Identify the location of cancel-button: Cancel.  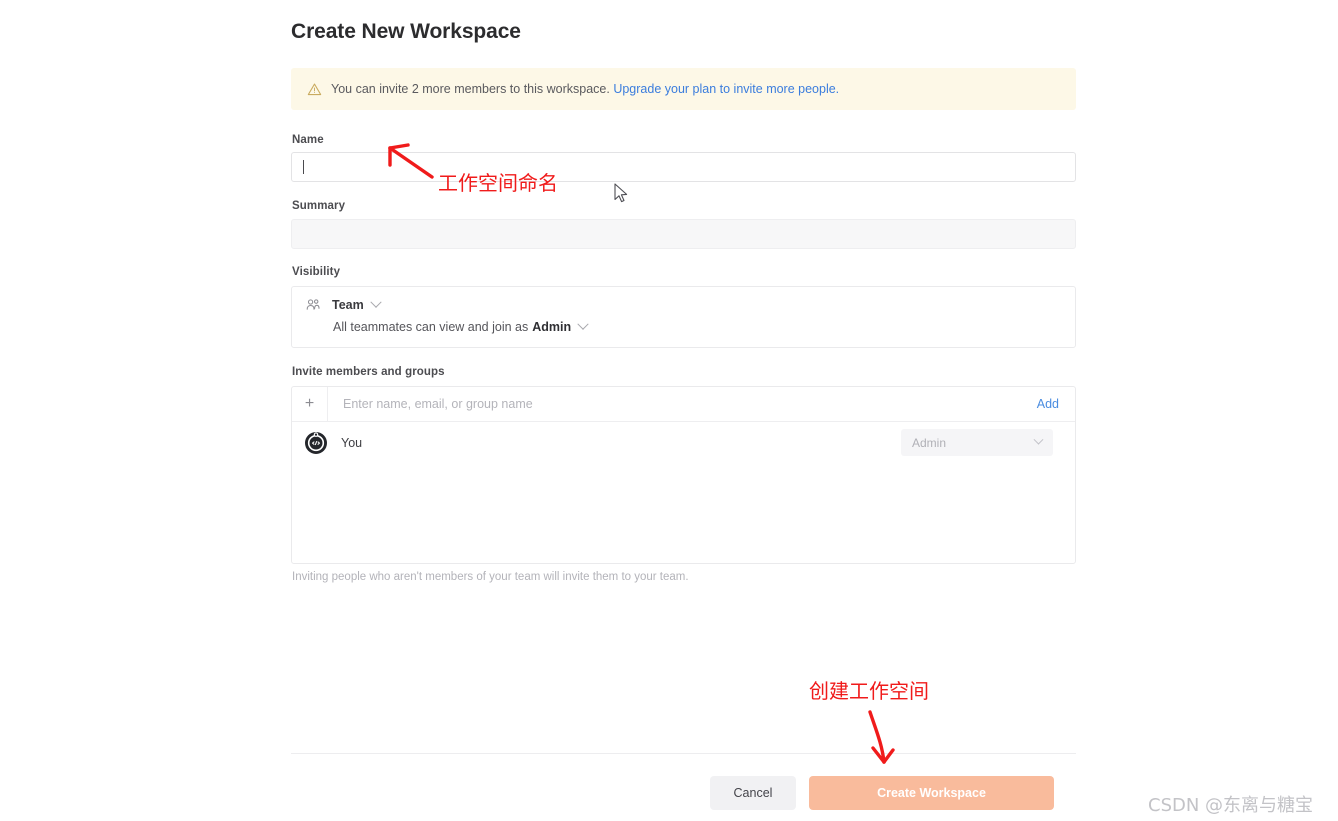
(753, 793).